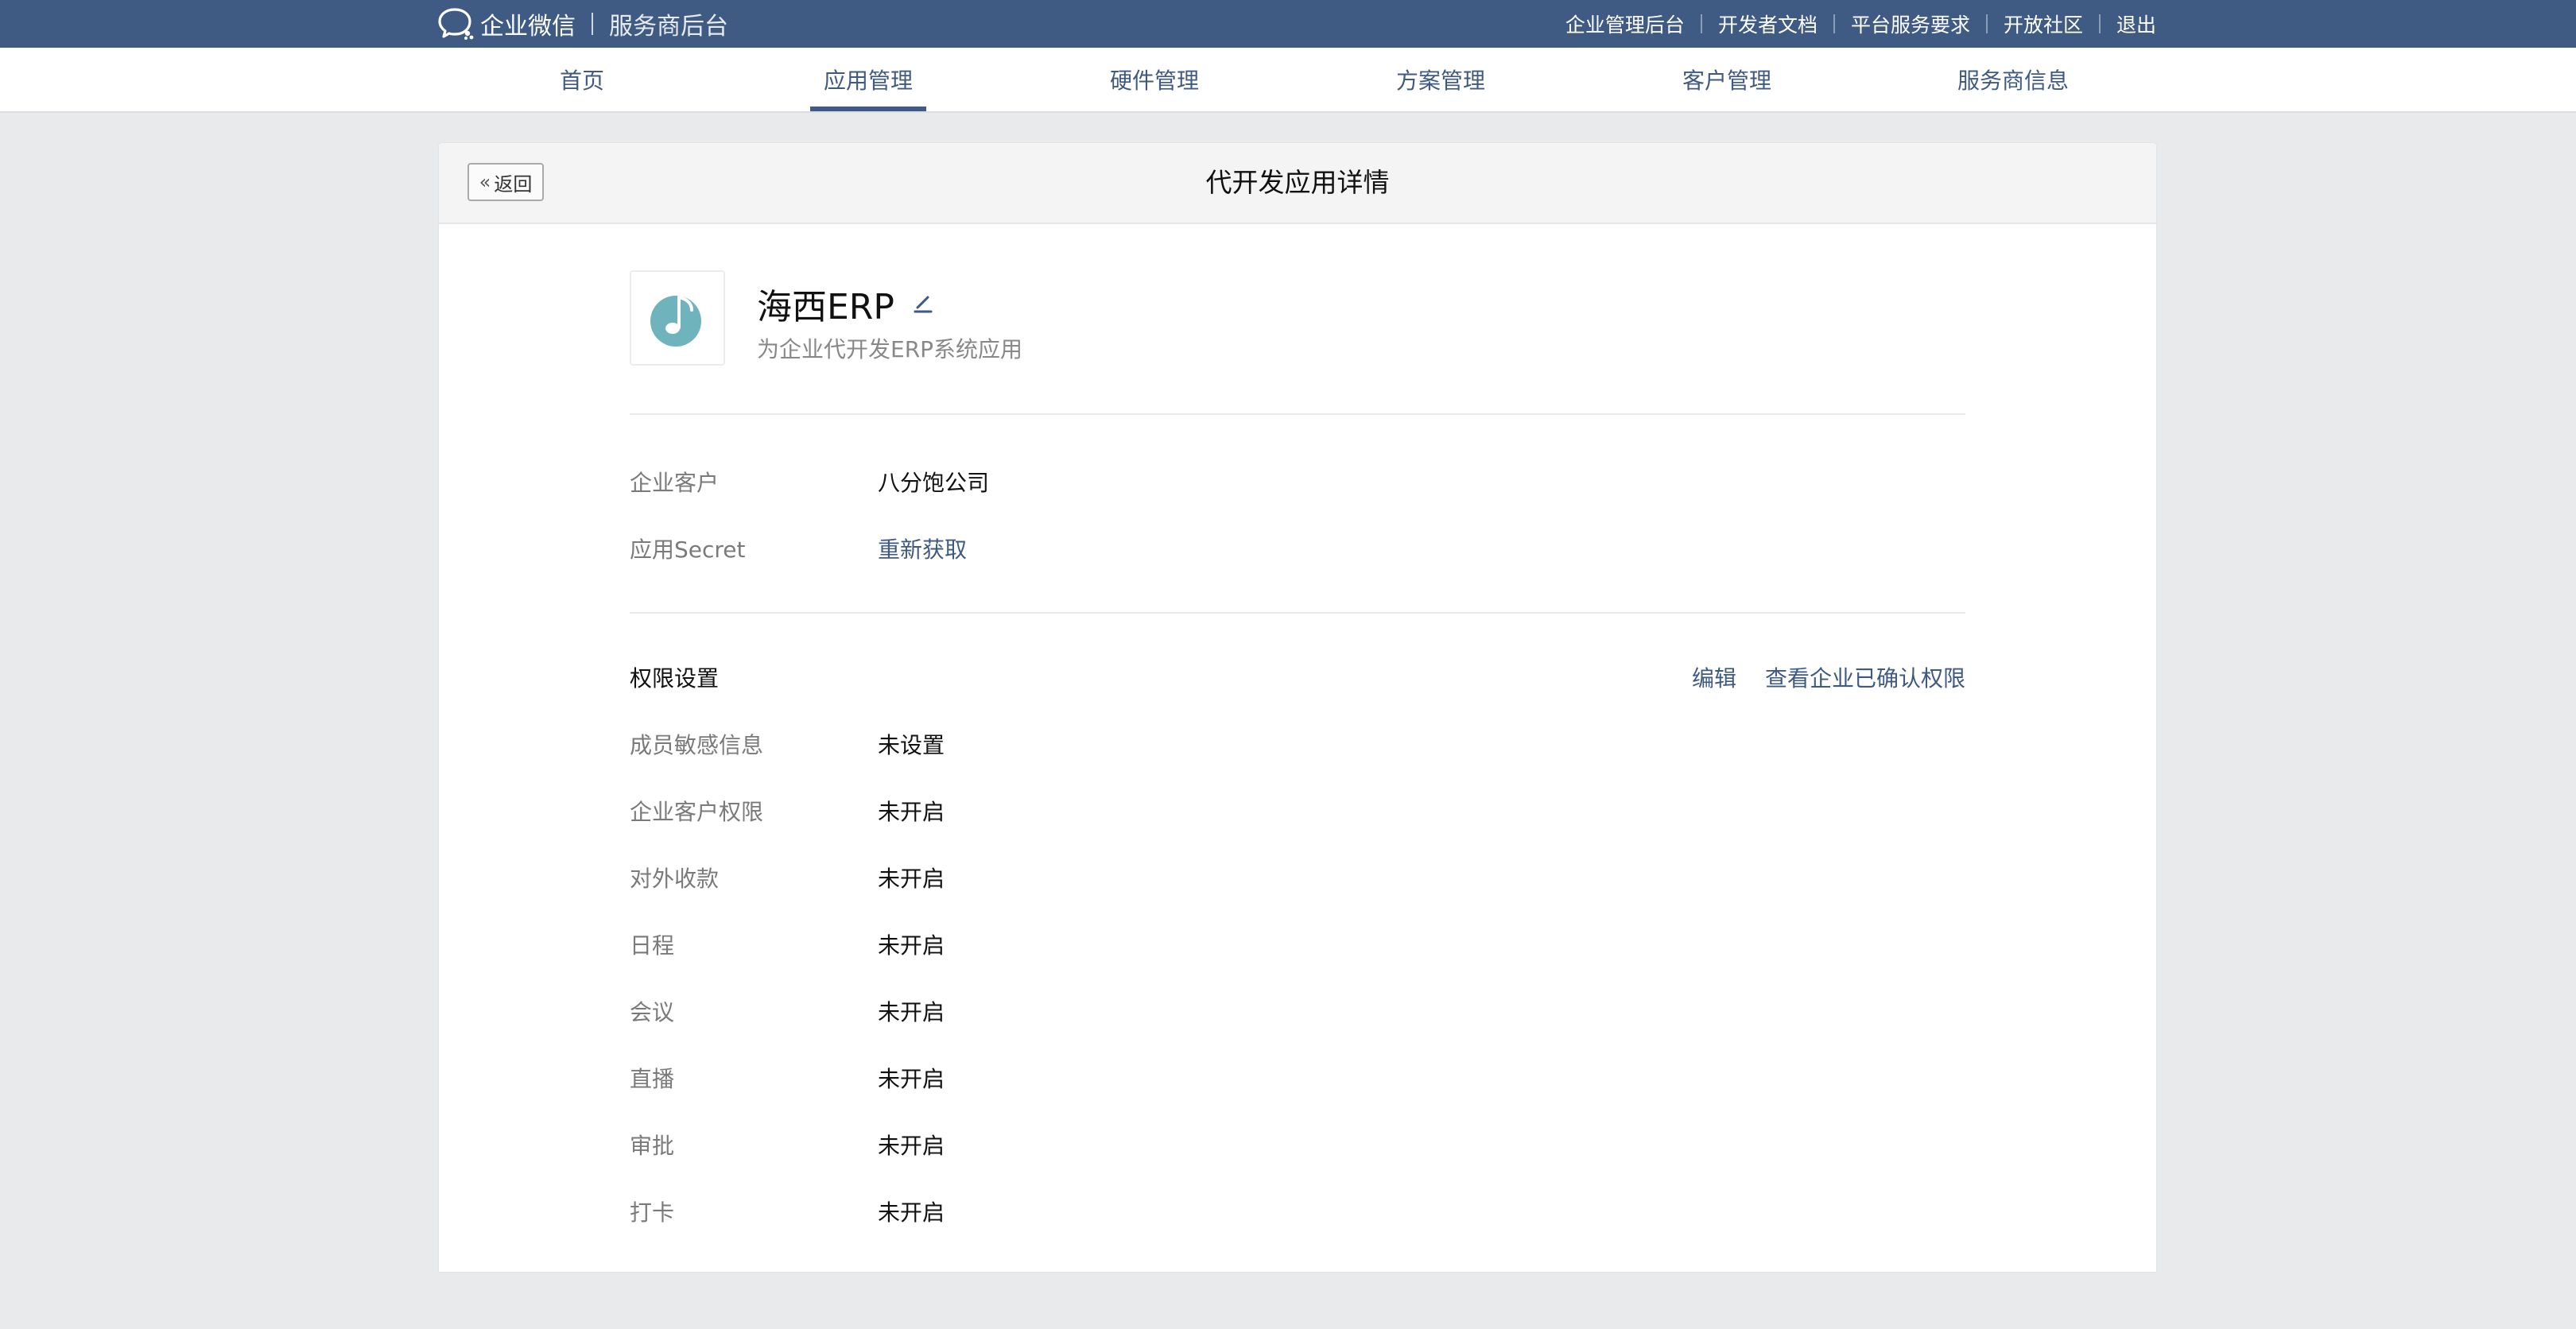  Describe the element at coordinates (1297, 944) in the screenshot. I see `permission-row: 日程 未开启` at that location.